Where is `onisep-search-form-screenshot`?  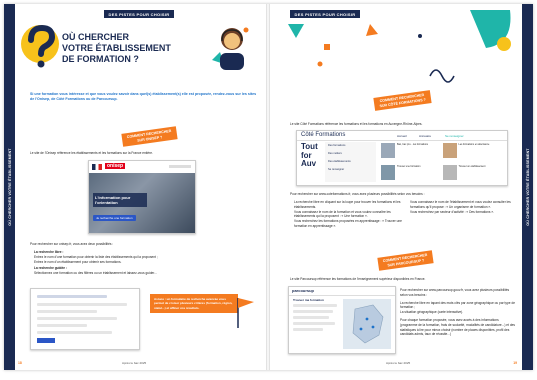
onisep-search-form-screenshot is located at coordinates (85, 319).